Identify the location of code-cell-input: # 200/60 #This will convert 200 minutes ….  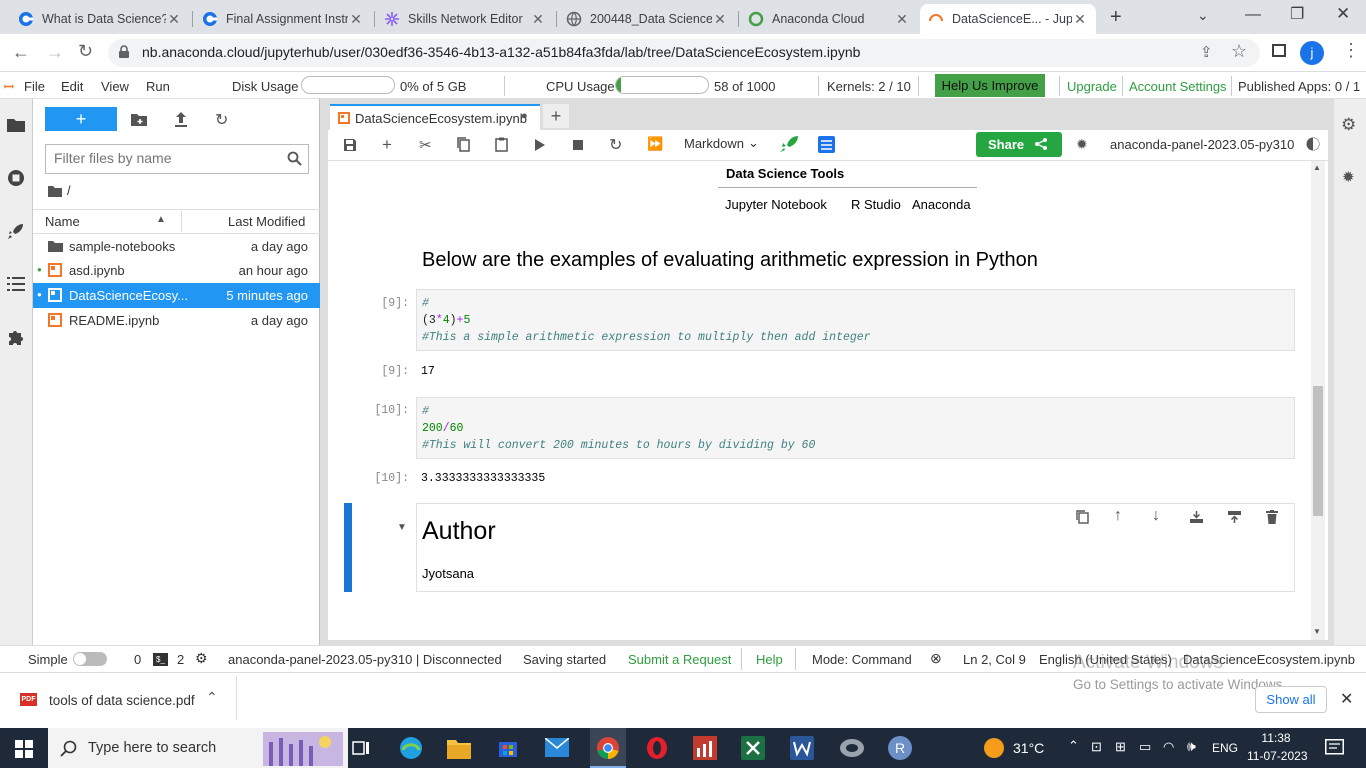
(855, 428).